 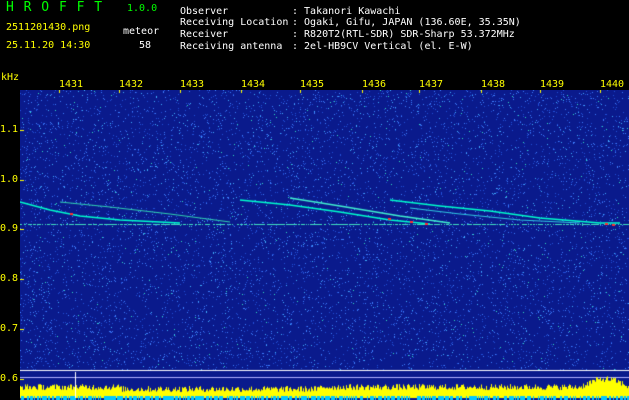 What do you see at coordinates (234, 22) in the screenshot?
I see `location-label: Receiving Location` at bounding box center [234, 22].